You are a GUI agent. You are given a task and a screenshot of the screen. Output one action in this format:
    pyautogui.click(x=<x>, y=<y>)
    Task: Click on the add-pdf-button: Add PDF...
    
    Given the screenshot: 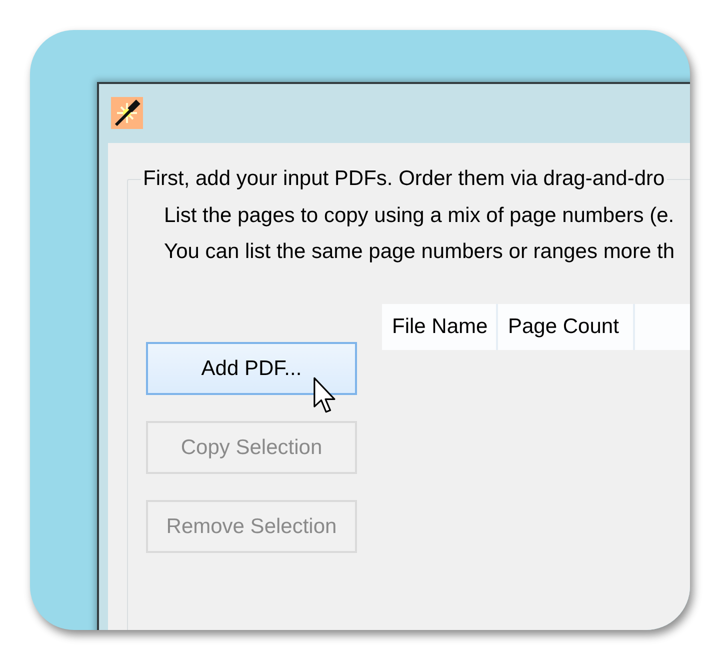 What is the action you would take?
    pyautogui.click(x=251, y=368)
    